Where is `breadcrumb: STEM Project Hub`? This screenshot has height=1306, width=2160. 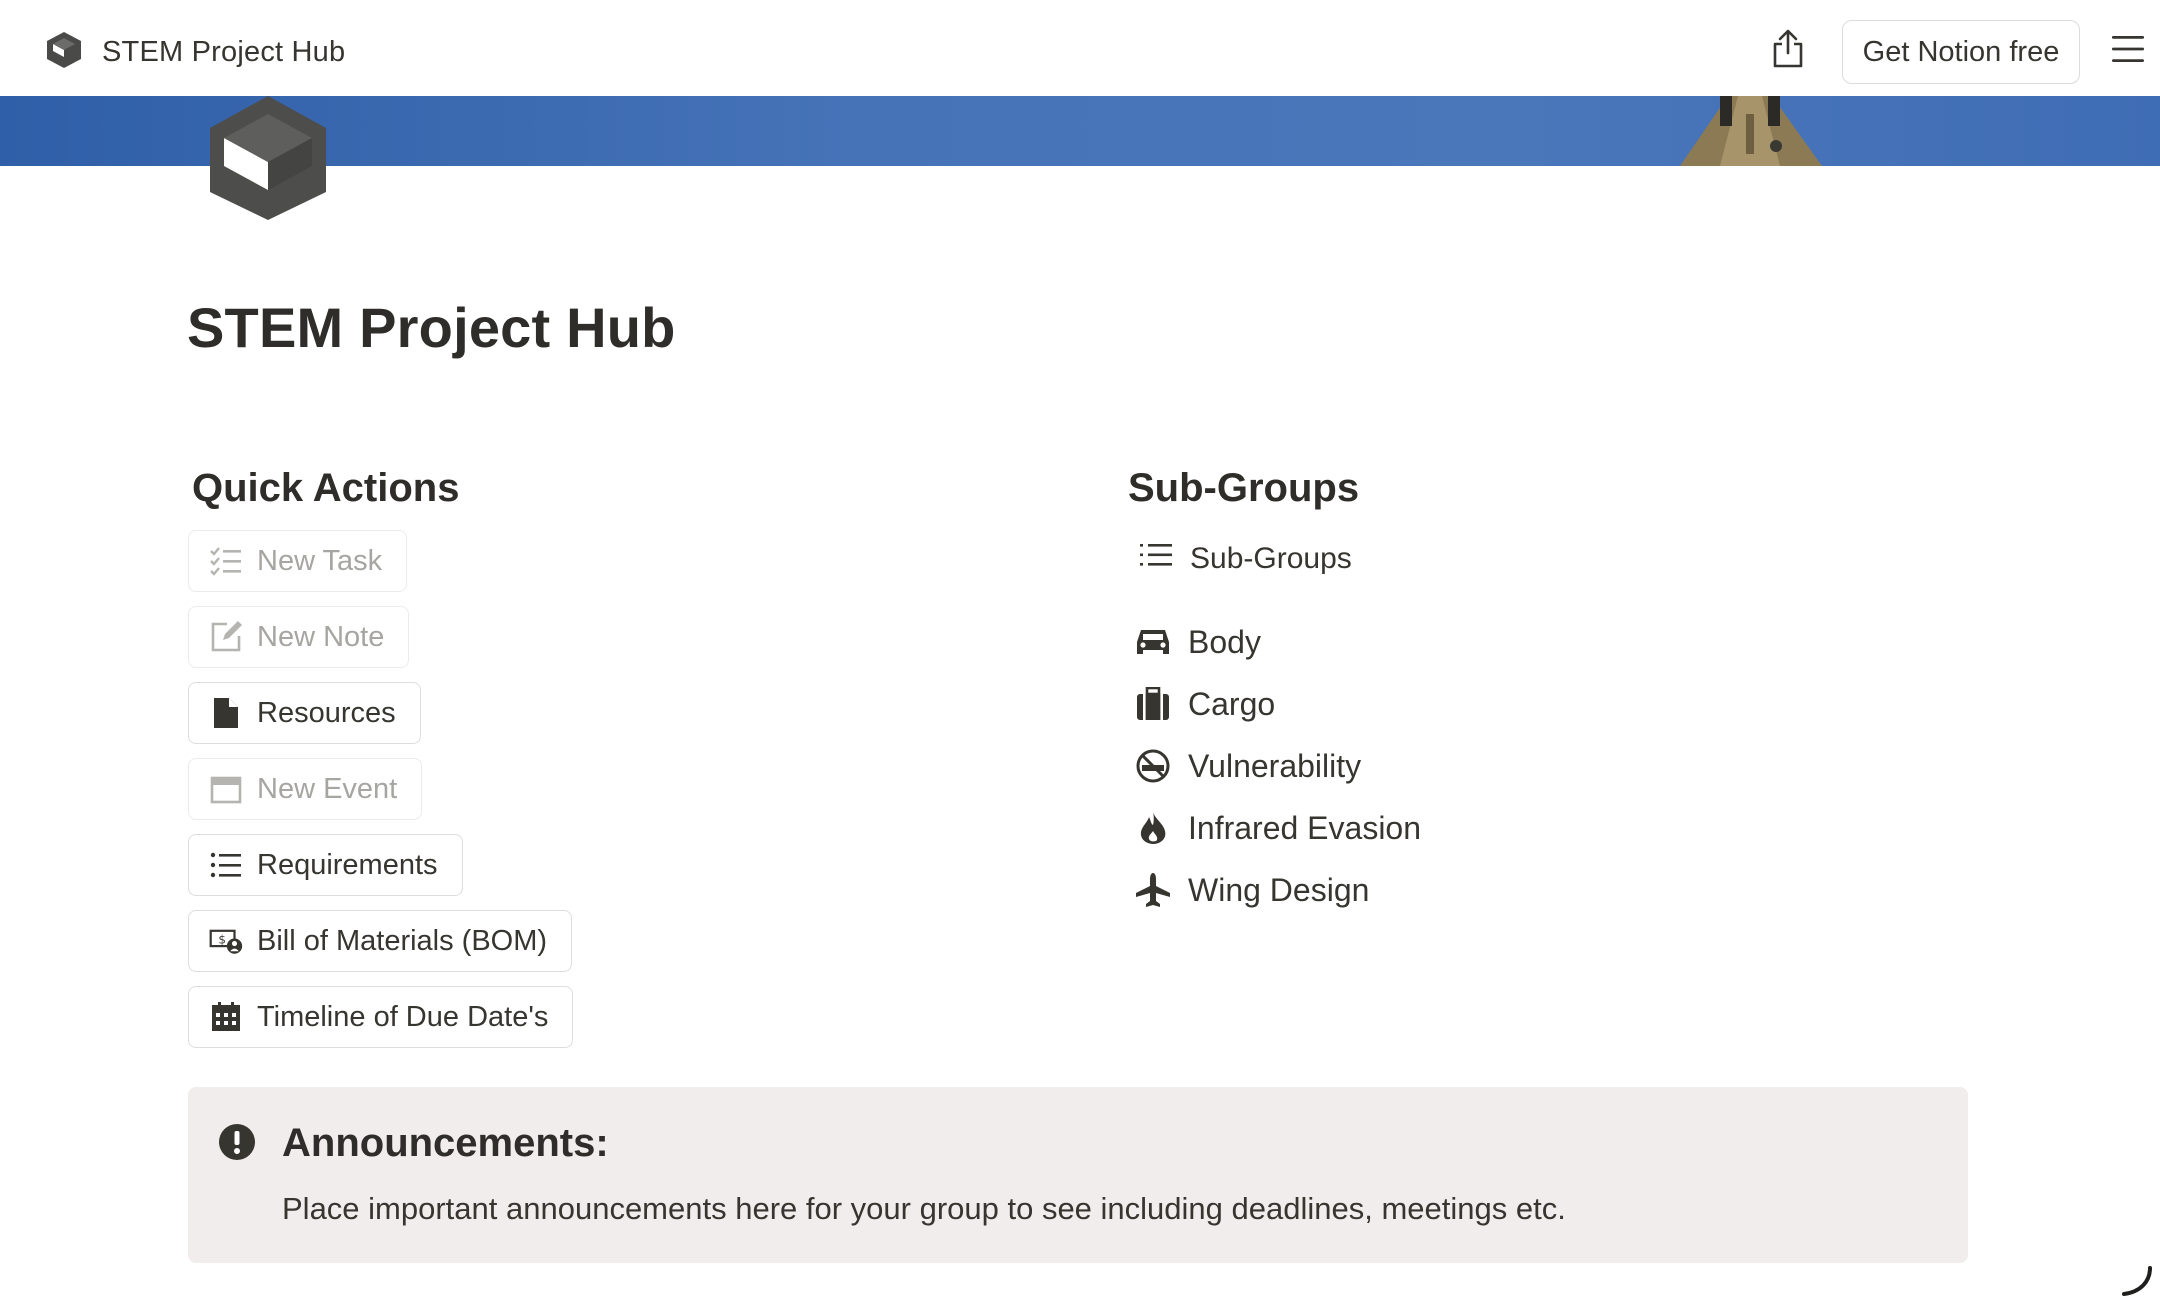
breadcrumb: STEM Project Hub is located at coordinates (194, 52).